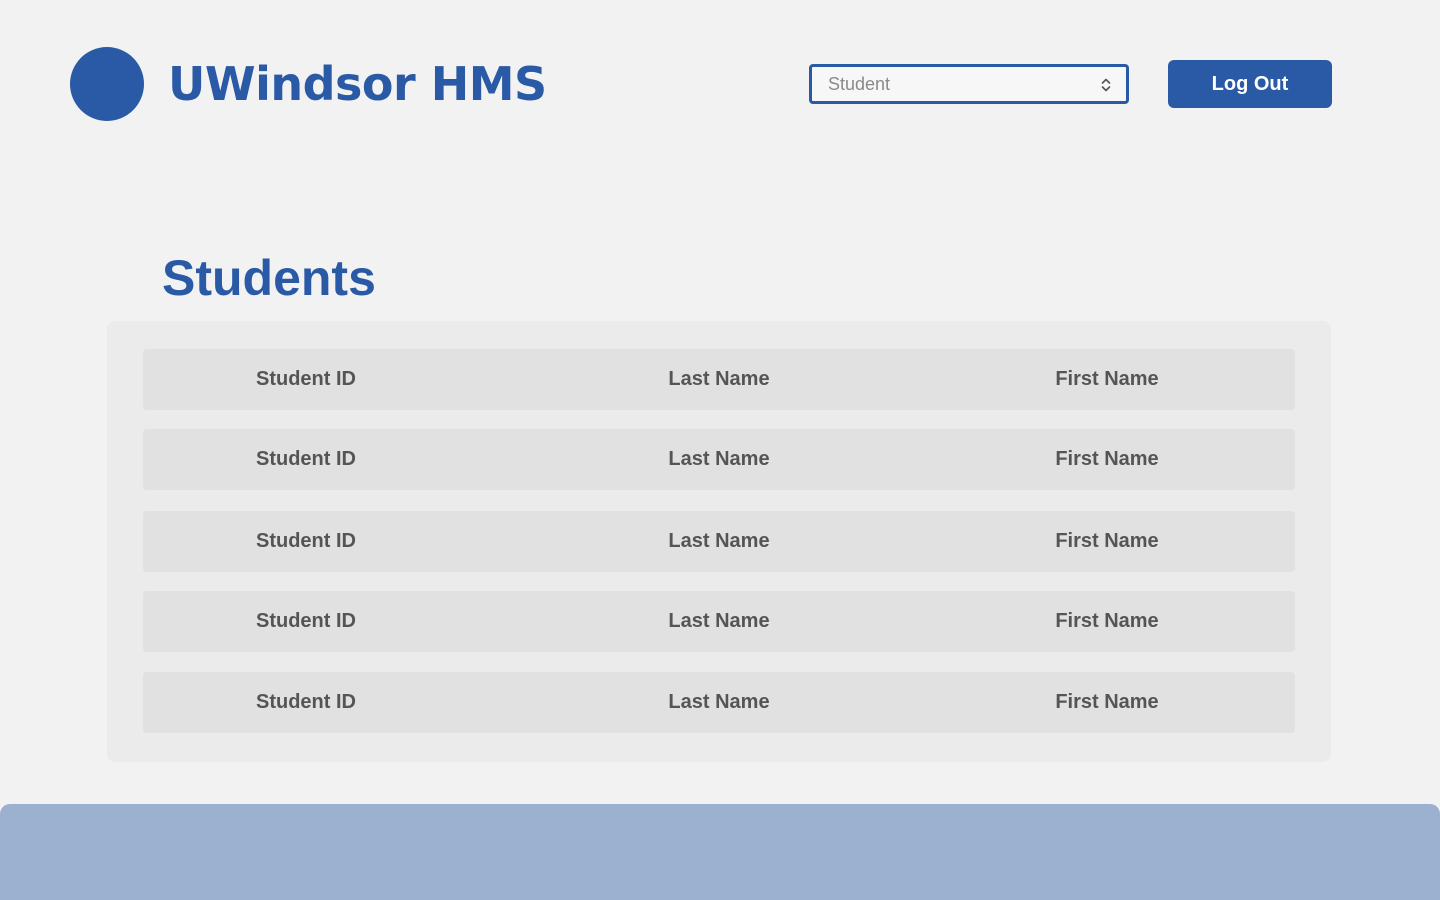 Image resolution: width=1440 pixels, height=900 pixels. Describe the element at coordinates (269, 278) in the screenshot. I see `page-title: Students` at that location.